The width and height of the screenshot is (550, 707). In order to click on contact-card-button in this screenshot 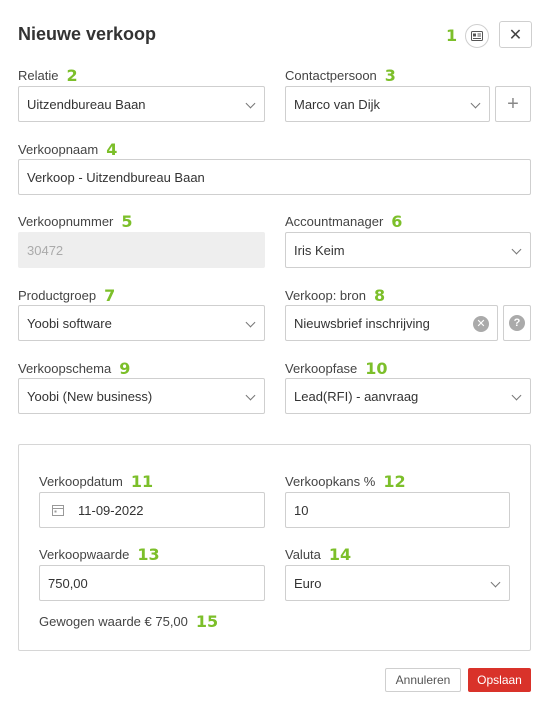, I will do `click(477, 36)`.